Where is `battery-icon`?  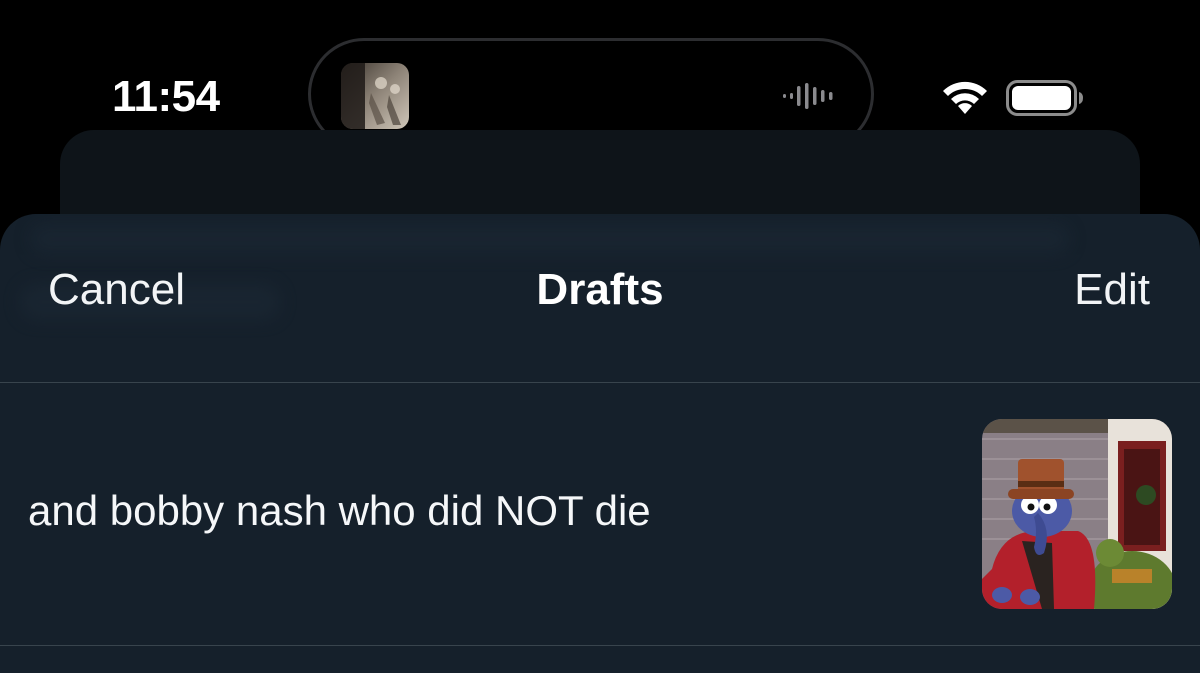 battery-icon is located at coordinates (1046, 98).